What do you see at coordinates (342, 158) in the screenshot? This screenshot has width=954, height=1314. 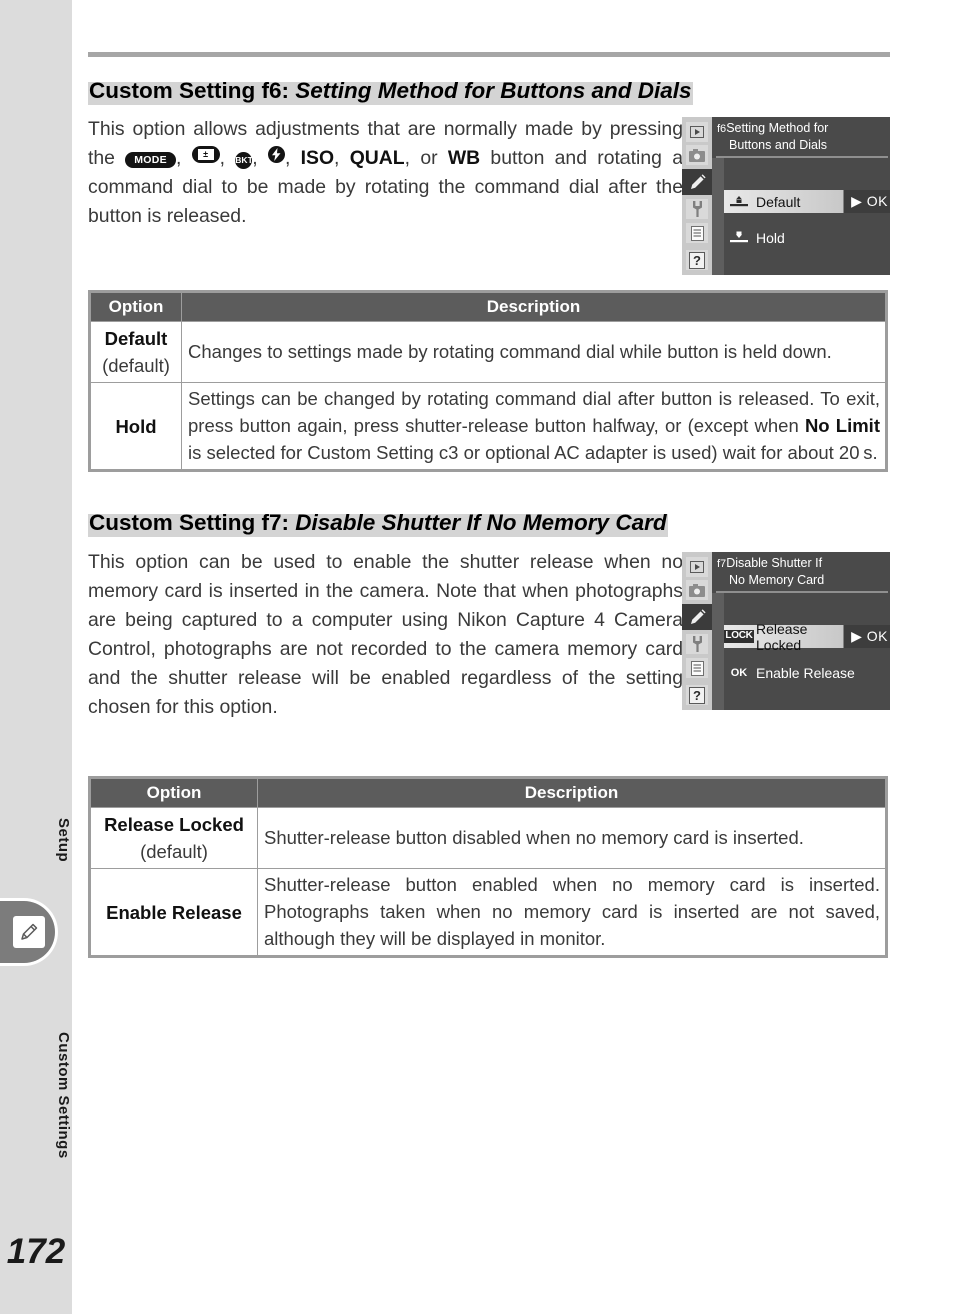 I see `sep-5: ,` at bounding box center [342, 158].